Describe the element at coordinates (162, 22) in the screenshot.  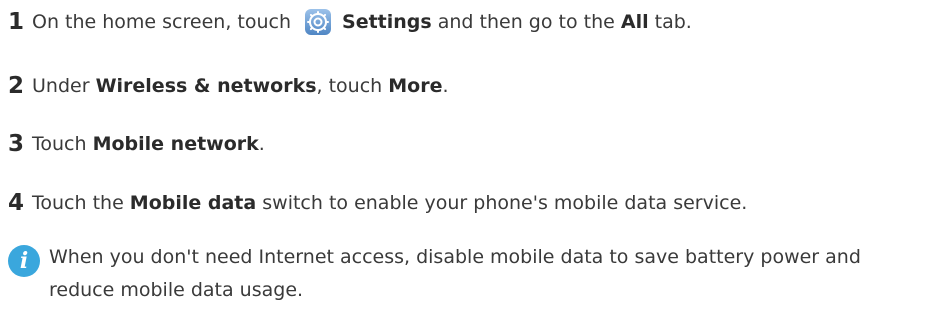
I see `step-text: On the home screen, touch` at that location.